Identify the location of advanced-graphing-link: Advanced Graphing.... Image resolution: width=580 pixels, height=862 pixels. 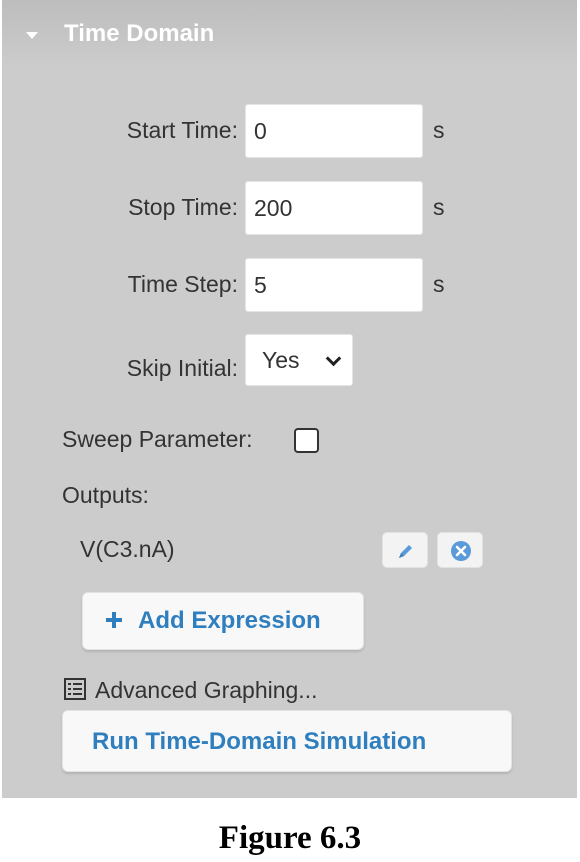
(206, 690).